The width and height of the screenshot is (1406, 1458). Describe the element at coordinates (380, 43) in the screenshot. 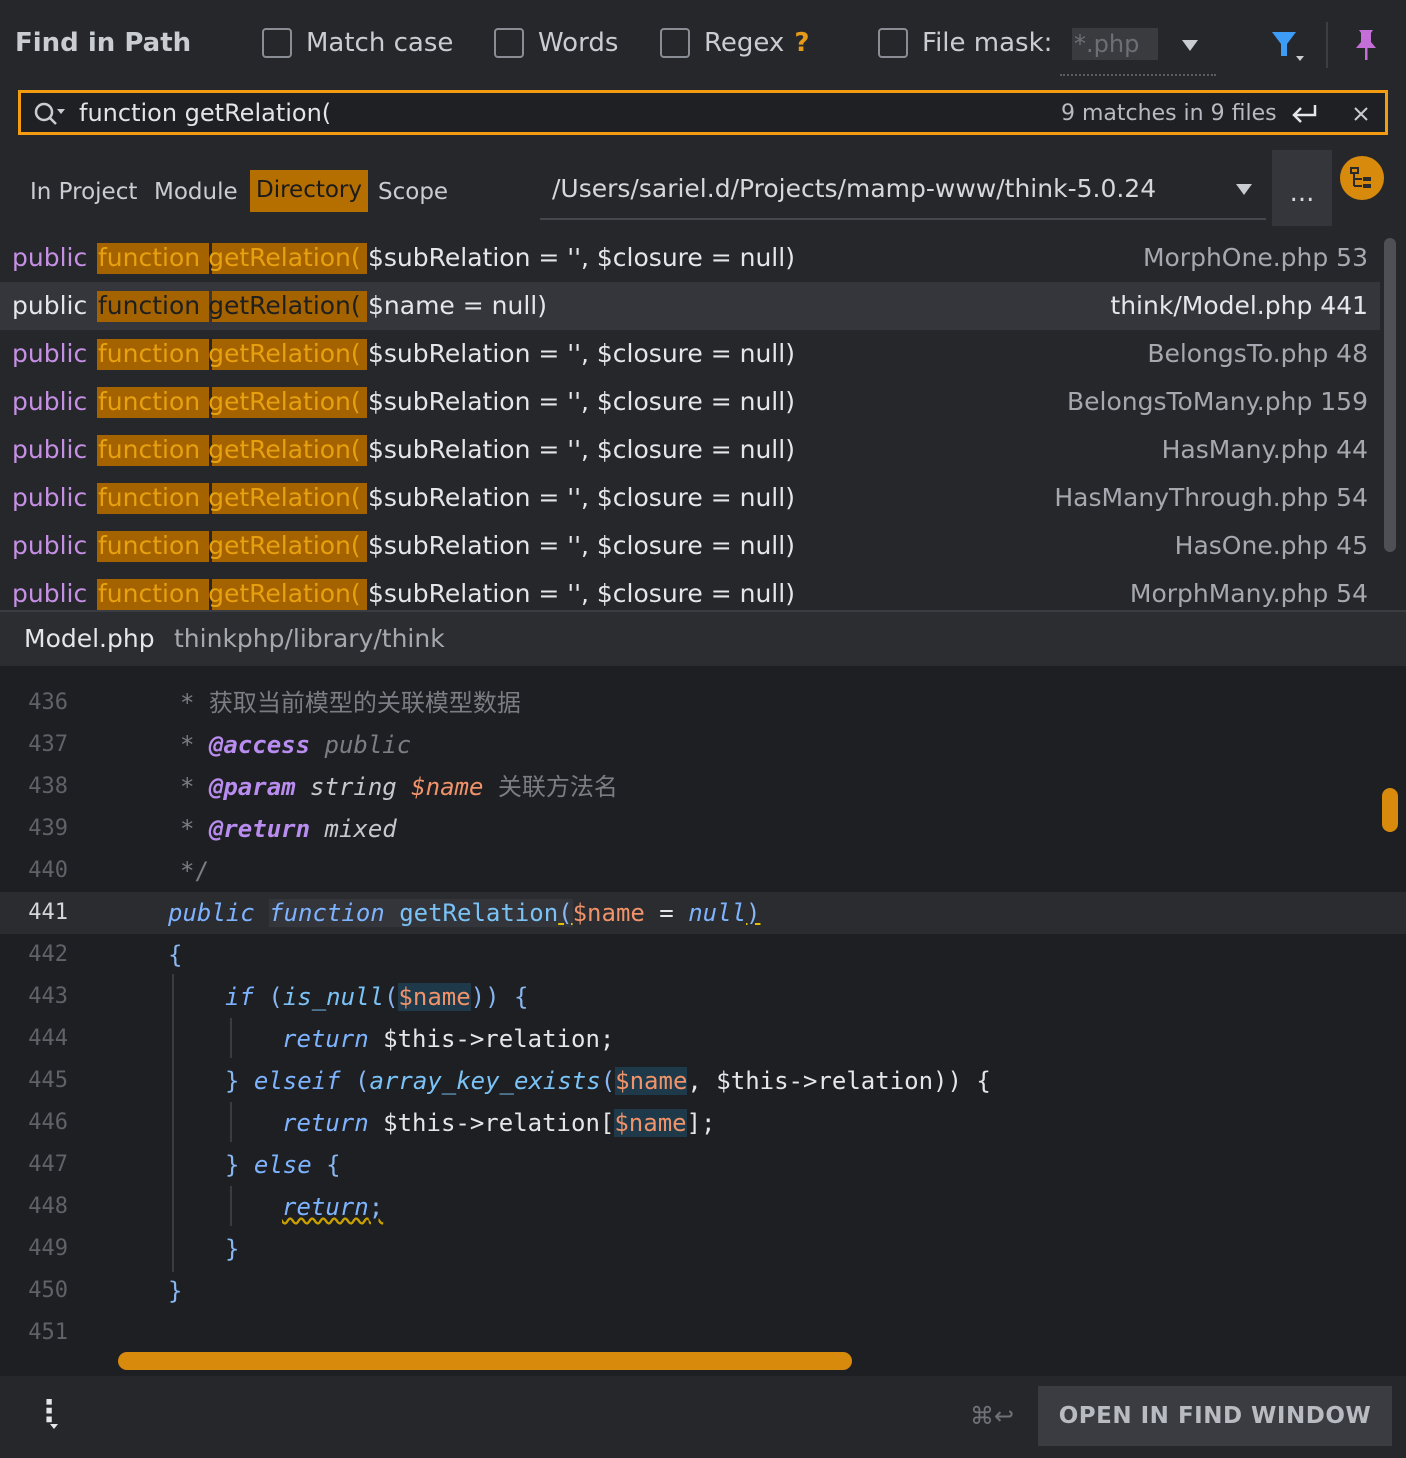

I see `match-case-label: Match case` at that location.